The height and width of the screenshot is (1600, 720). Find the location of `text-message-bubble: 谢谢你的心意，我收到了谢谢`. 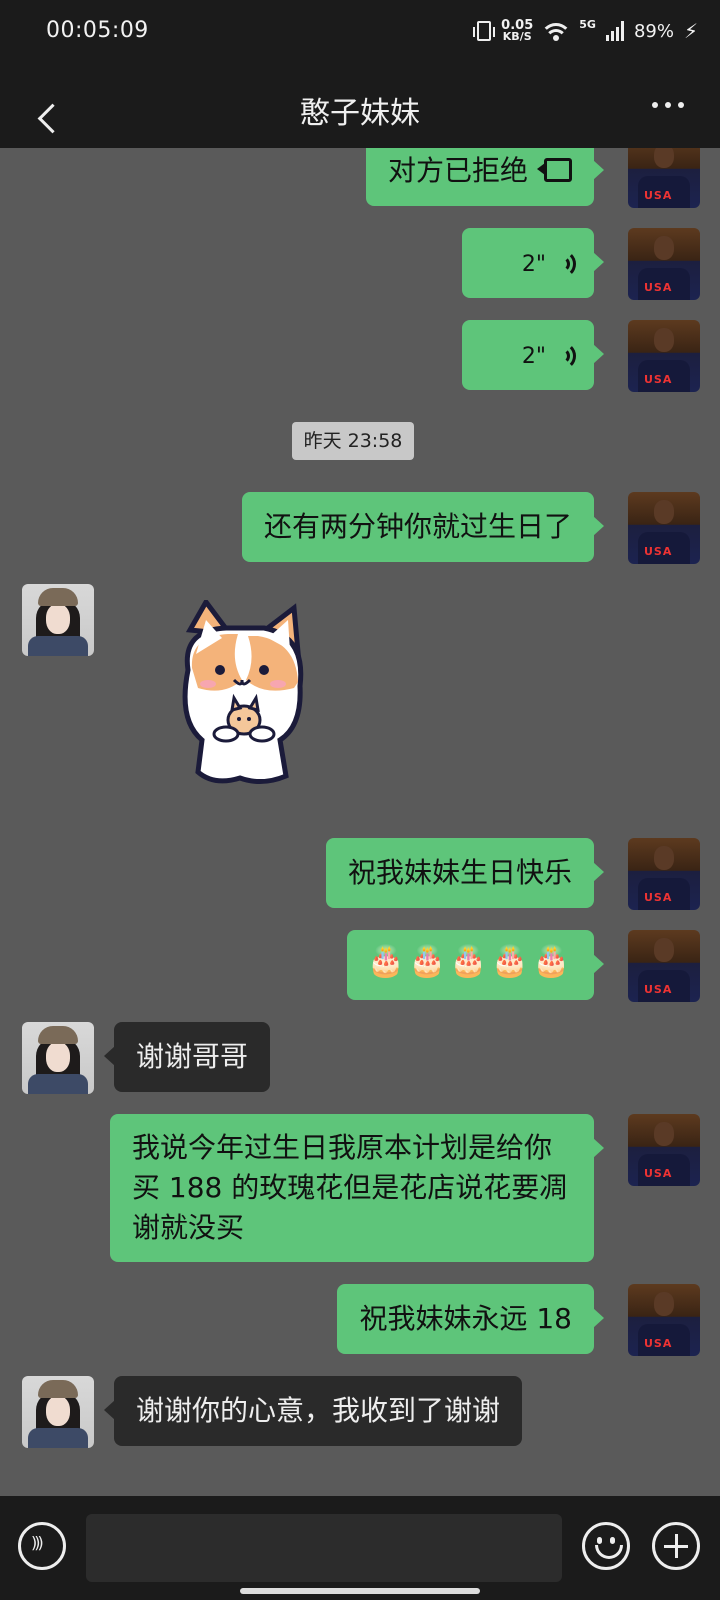

text-message-bubble: 谢谢你的心意，我收到了谢谢 is located at coordinates (313, 1411).